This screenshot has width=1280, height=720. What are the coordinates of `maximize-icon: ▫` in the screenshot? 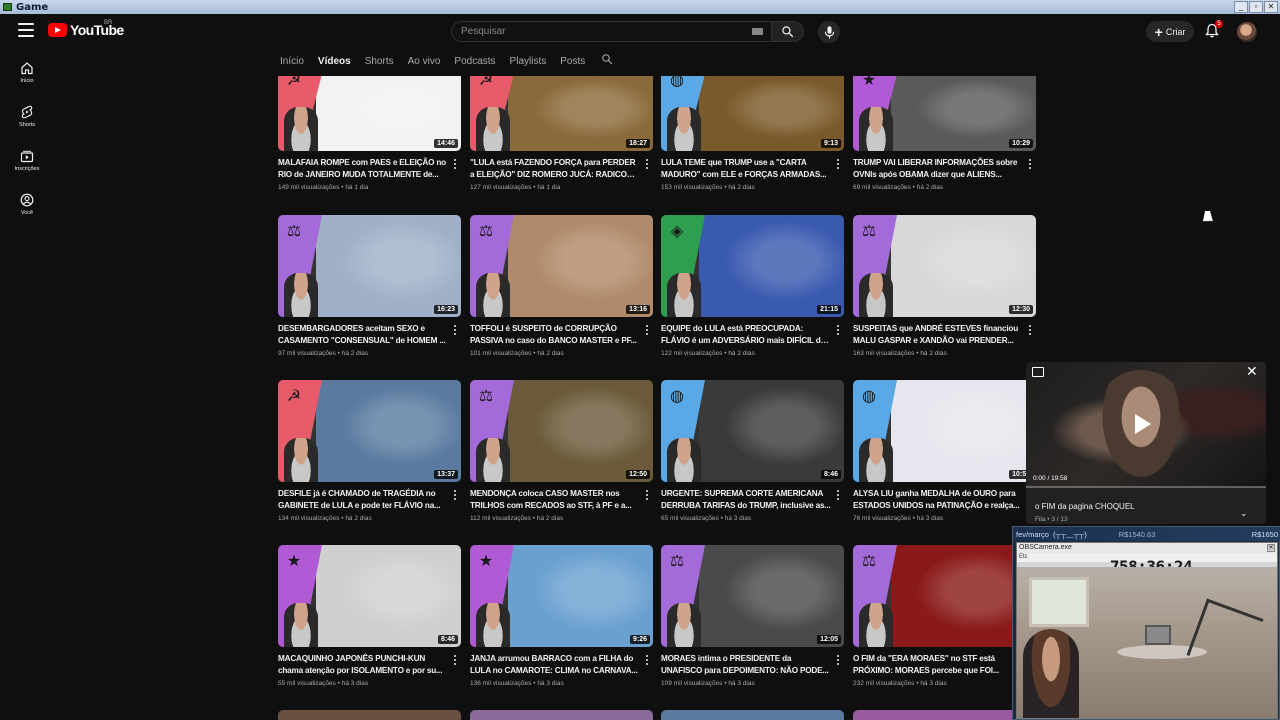 It's located at (1256, 7).